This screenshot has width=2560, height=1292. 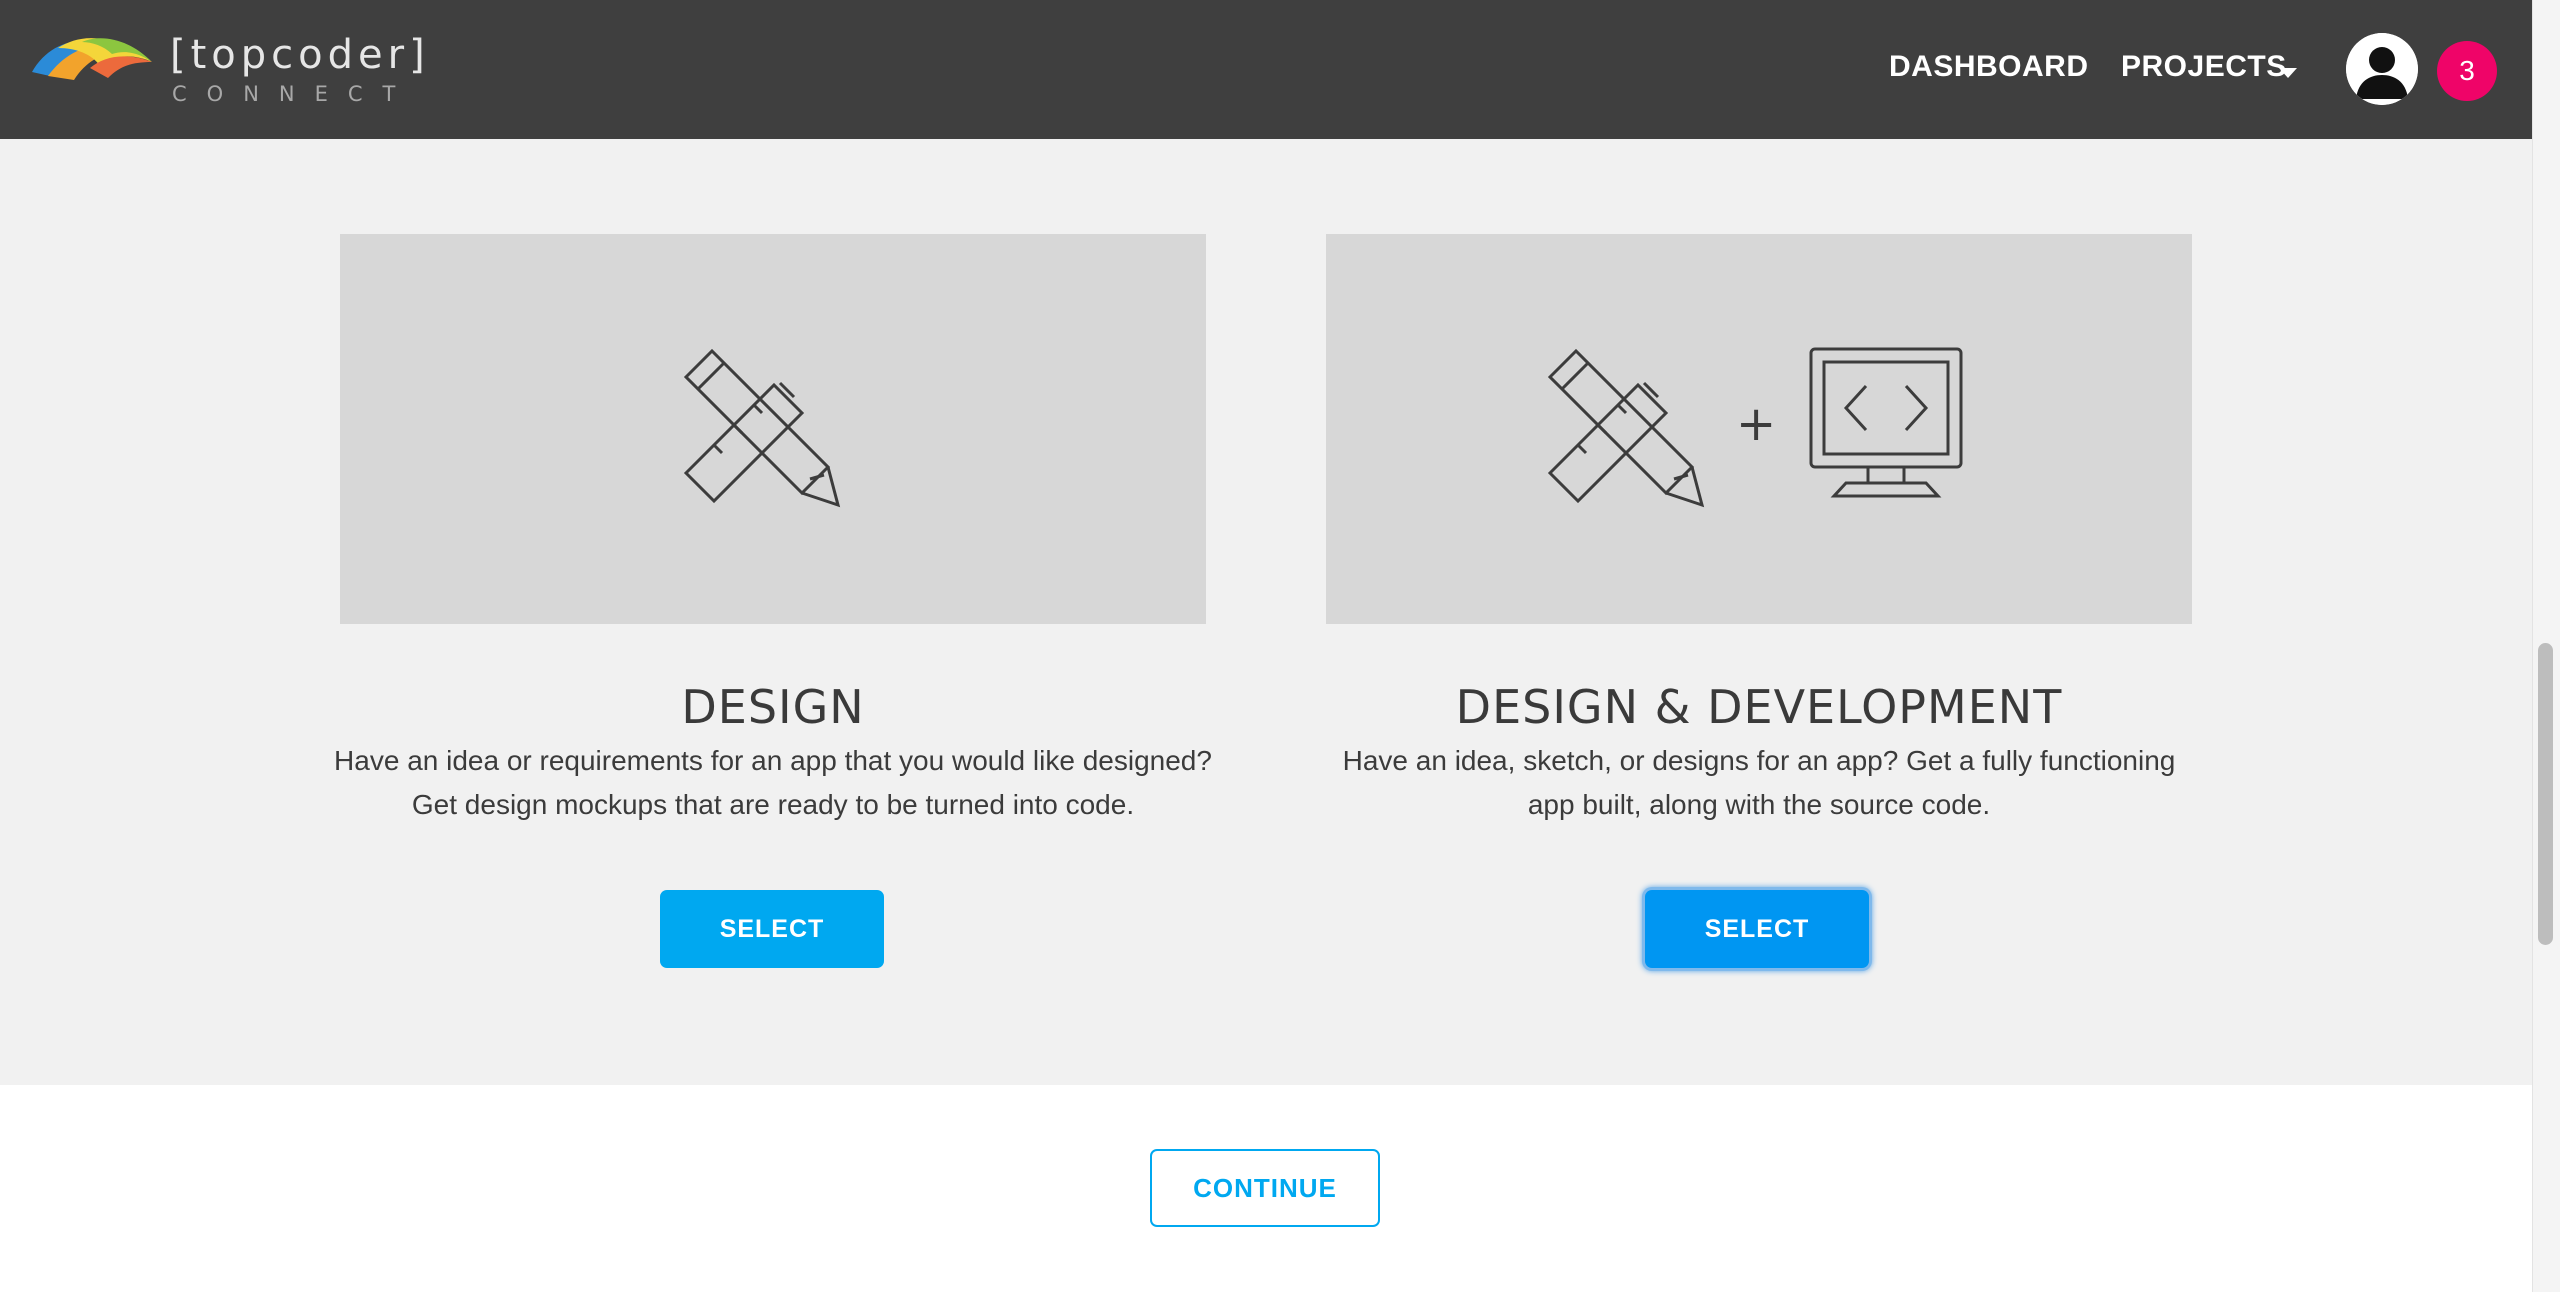 What do you see at coordinates (1886, 422) in the screenshot?
I see `code-monitor-icon` at bounding box center [1886, 422].